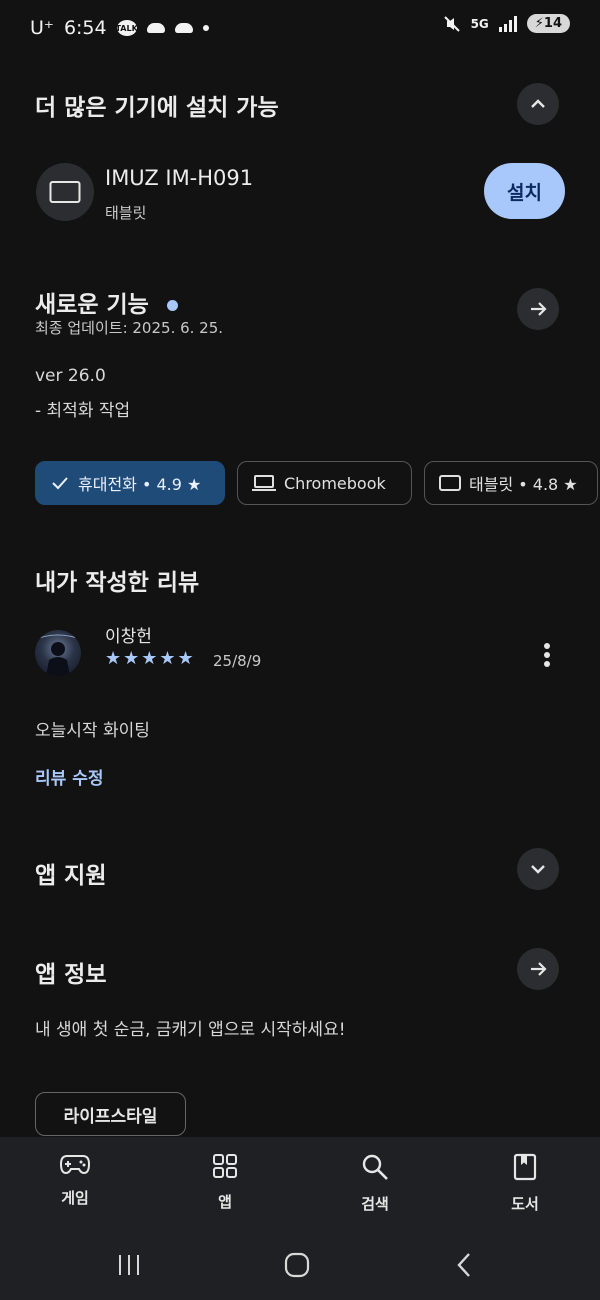 The image size is (600, 1300). Describe the element at coordinates (179, 178) in the screenshot. I see `device-name: IMUZ IM-H091` at that location.